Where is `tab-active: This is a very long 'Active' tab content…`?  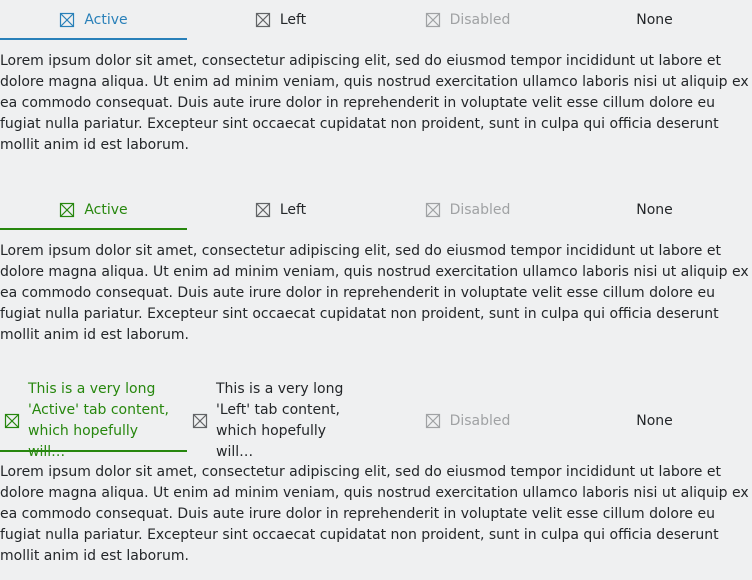 tab-active: This is a very long 'Active' tab content… is located at coordinates (93, 420).